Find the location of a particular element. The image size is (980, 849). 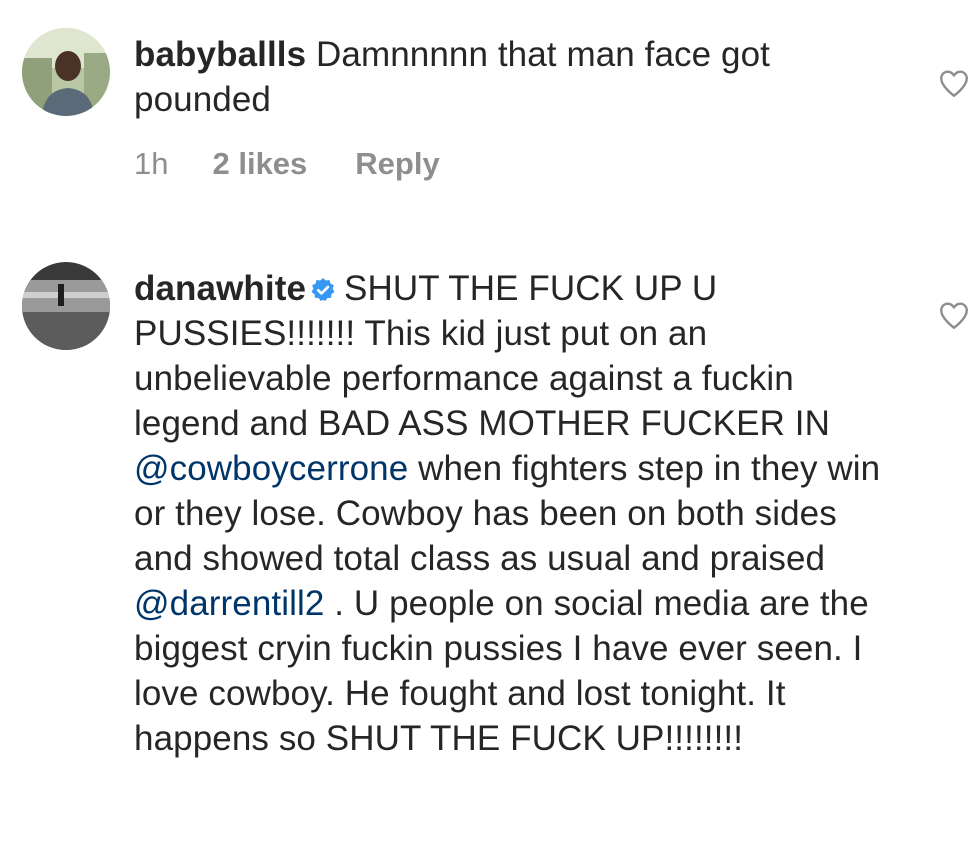

comment-username: danawhite is located at coordinates (220, 288).